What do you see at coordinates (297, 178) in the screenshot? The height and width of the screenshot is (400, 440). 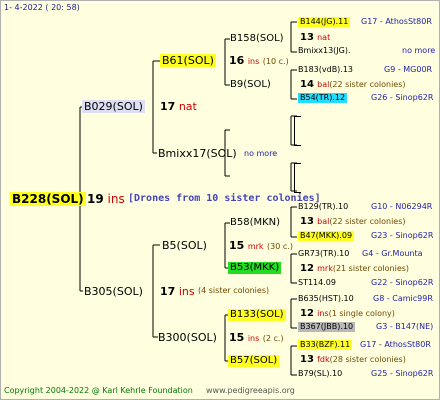 I see `empty-bracket-lower` at bounding box center [297, 178].